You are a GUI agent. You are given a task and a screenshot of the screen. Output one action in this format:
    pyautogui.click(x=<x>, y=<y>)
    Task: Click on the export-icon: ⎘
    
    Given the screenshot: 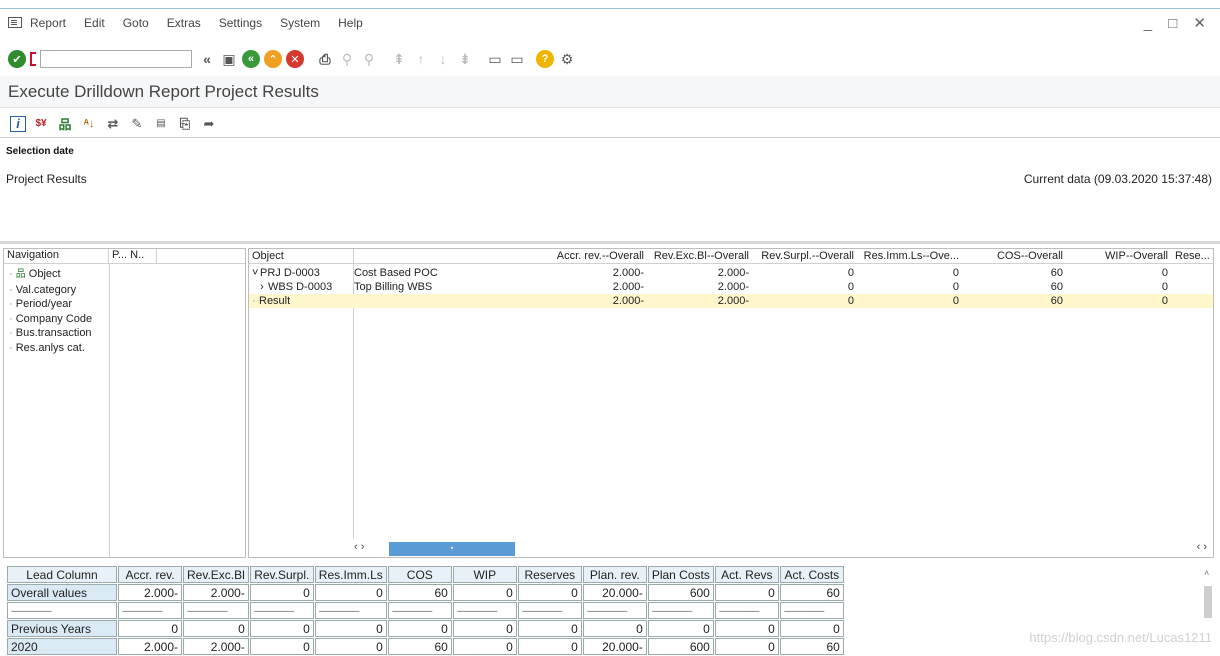 What is the action you would take?
    pyautogui.click(x=185, y=124)
    